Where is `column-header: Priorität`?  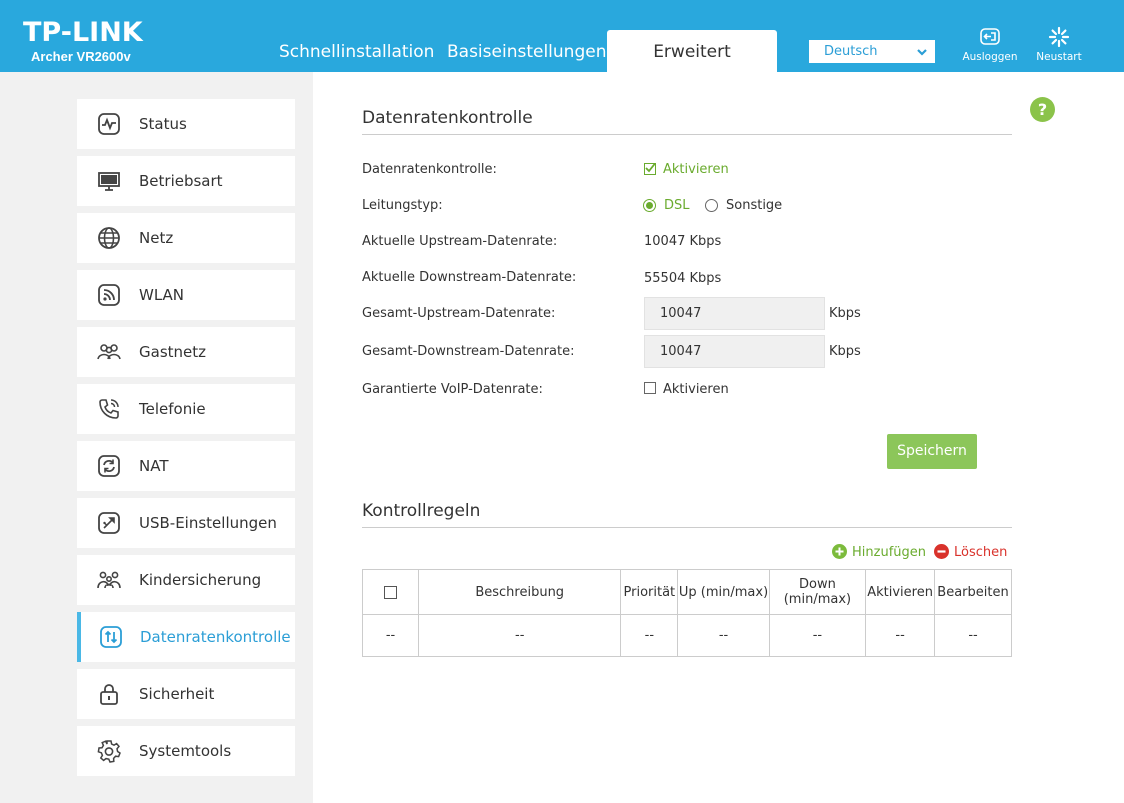
column-header: Priorität is located at coordinates (649, 592).